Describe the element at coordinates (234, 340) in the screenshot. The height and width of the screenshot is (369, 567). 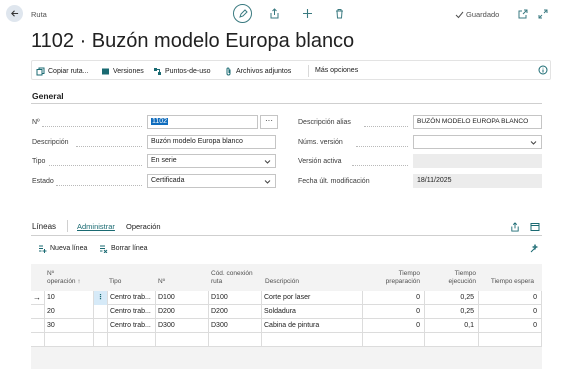
I see `cell-cod` at that location.